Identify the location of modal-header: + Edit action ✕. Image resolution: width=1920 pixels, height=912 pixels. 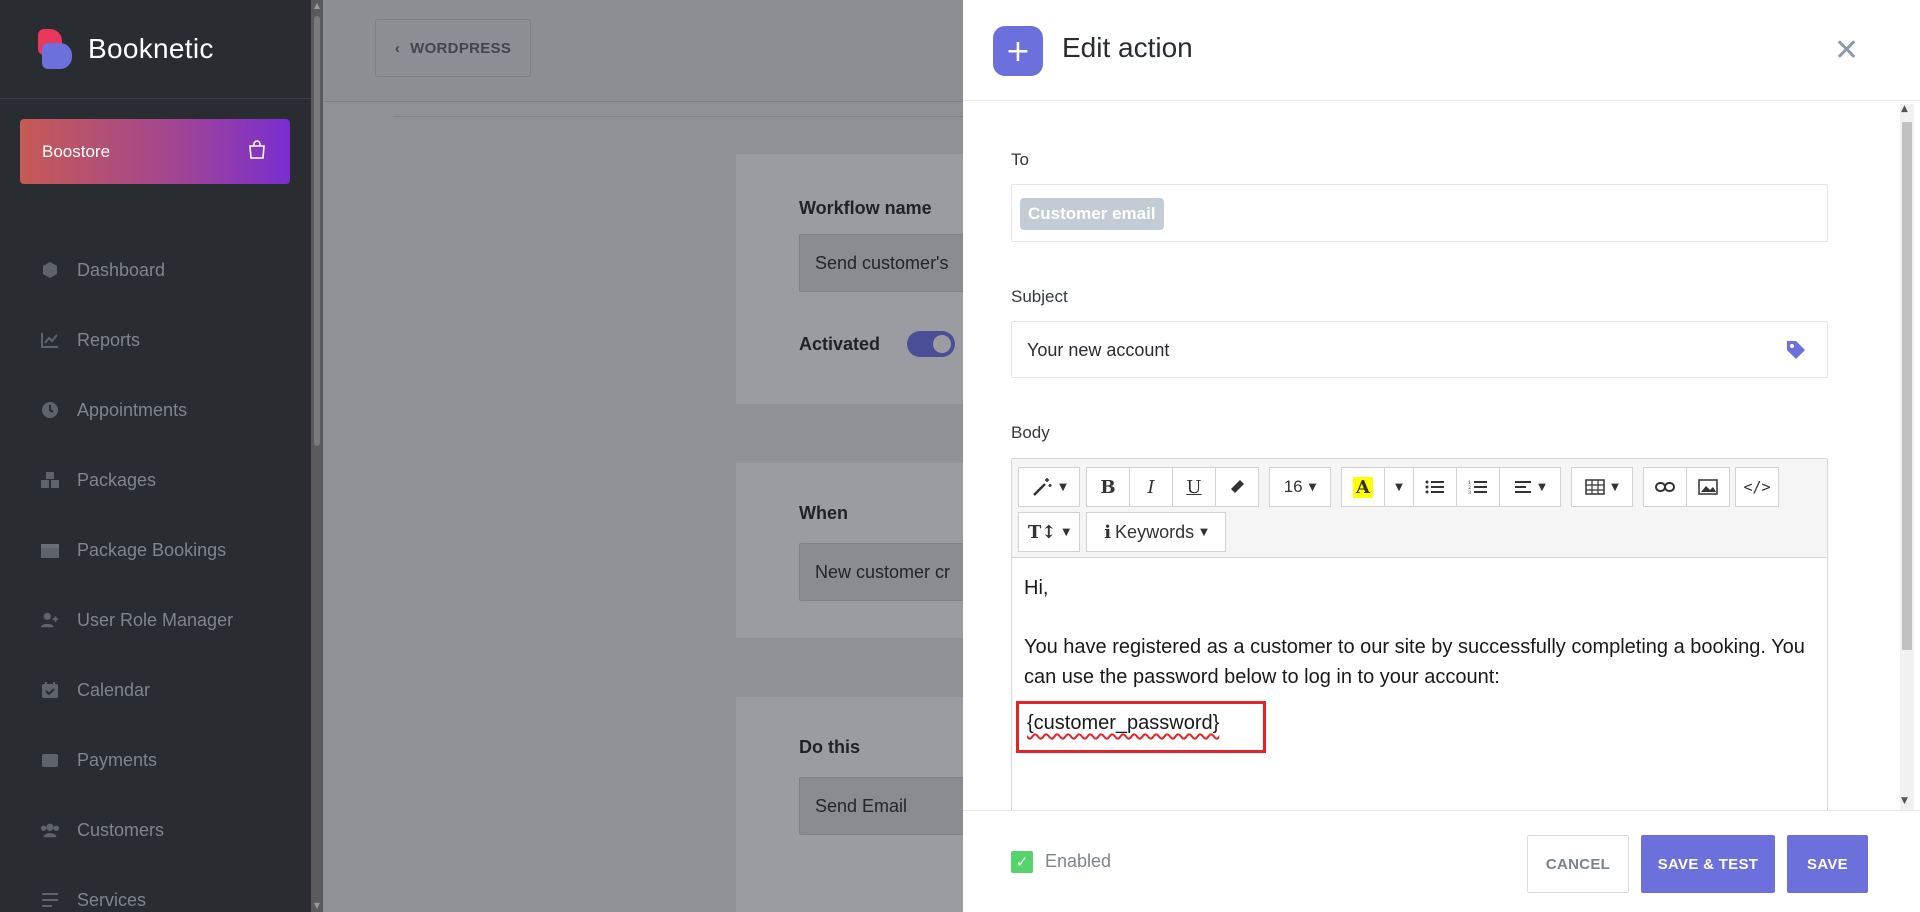
(1441, 50).